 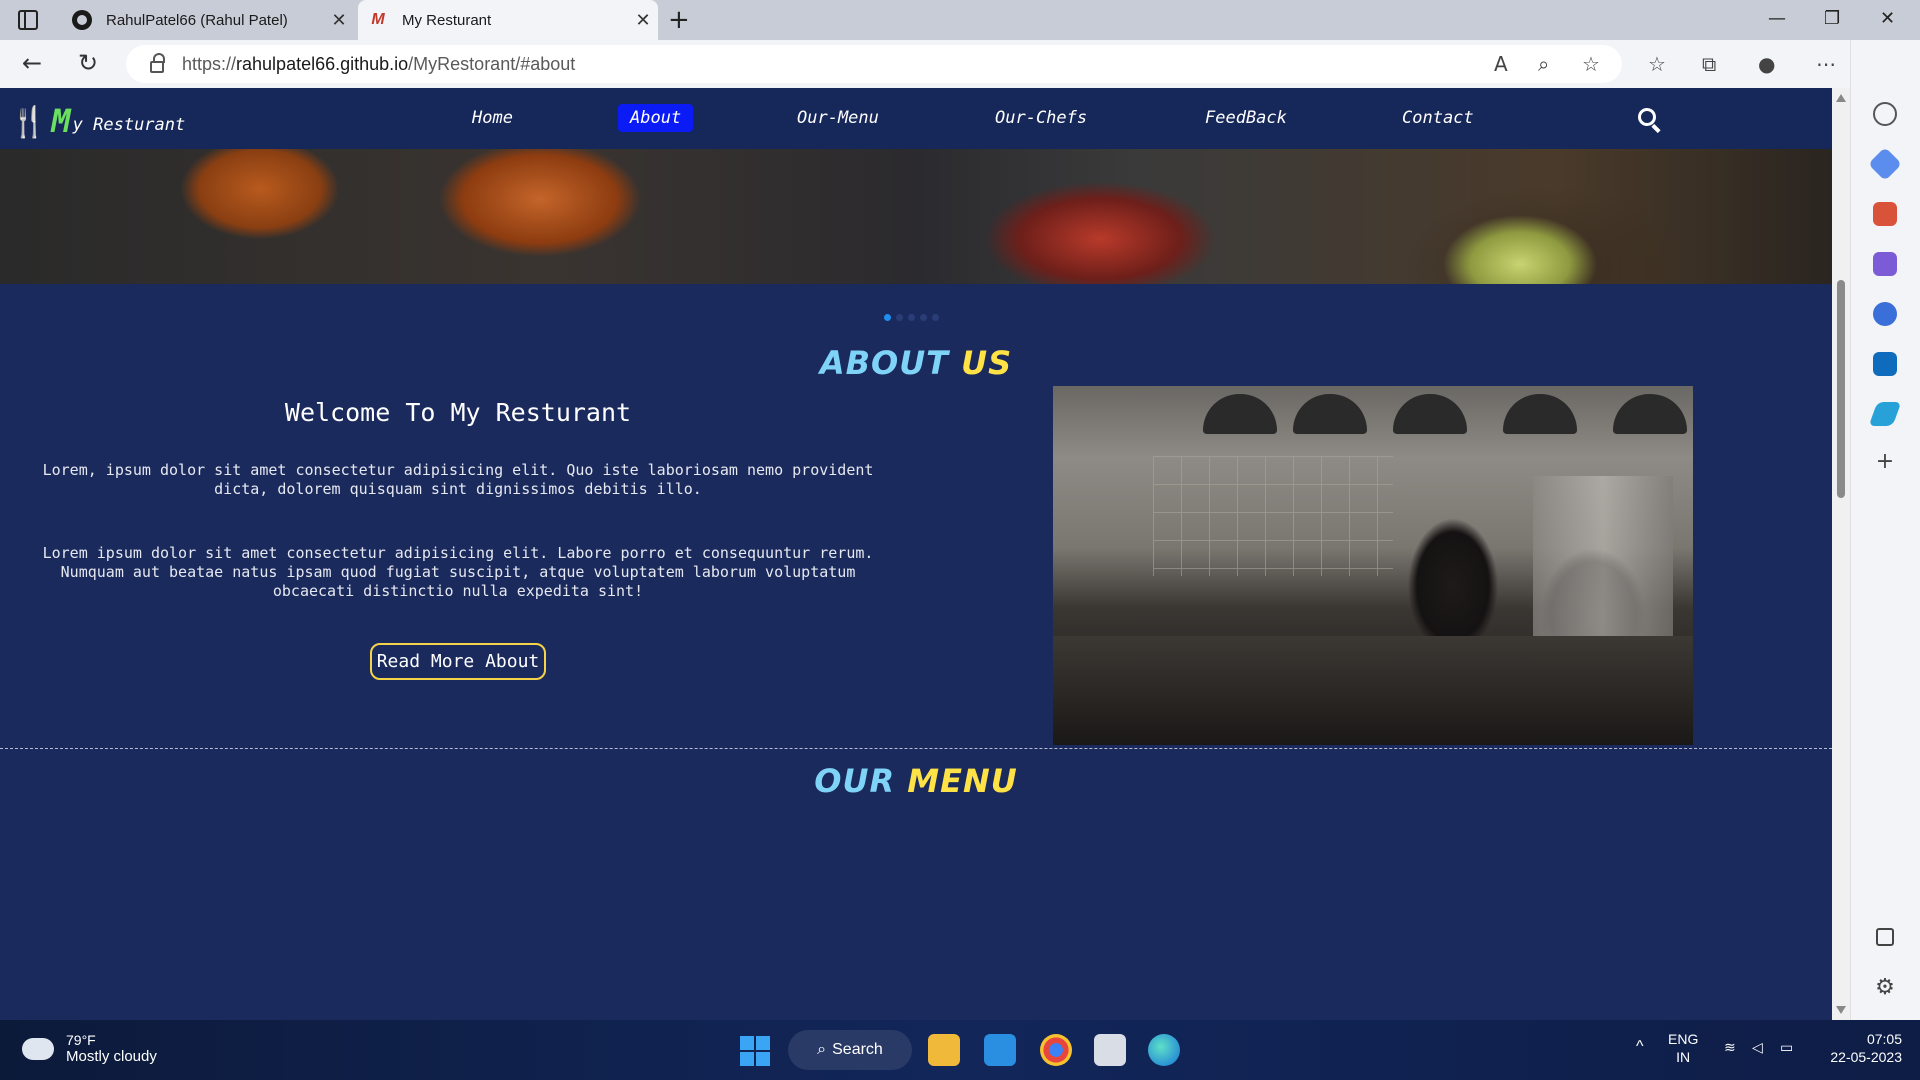 I want to click on about-title: ABOUT US, so click(x=916, y=363).